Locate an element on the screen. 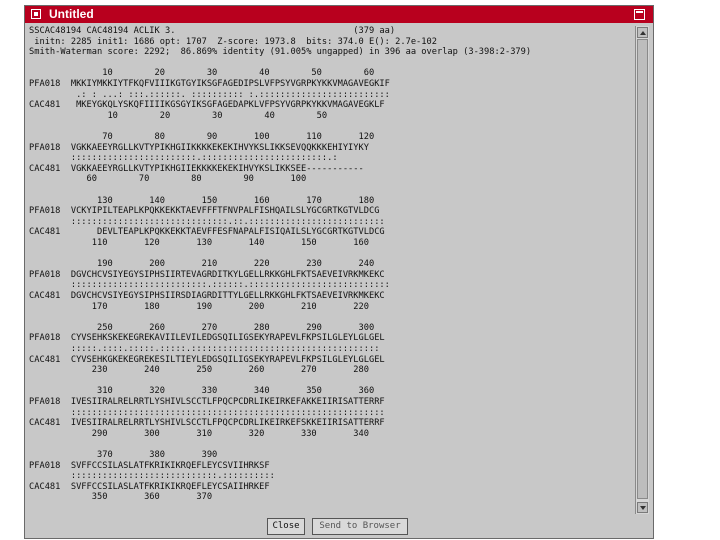 The width and height of the screenshot is (720, 540). close-button: Close is located at coordinates (286, 526).